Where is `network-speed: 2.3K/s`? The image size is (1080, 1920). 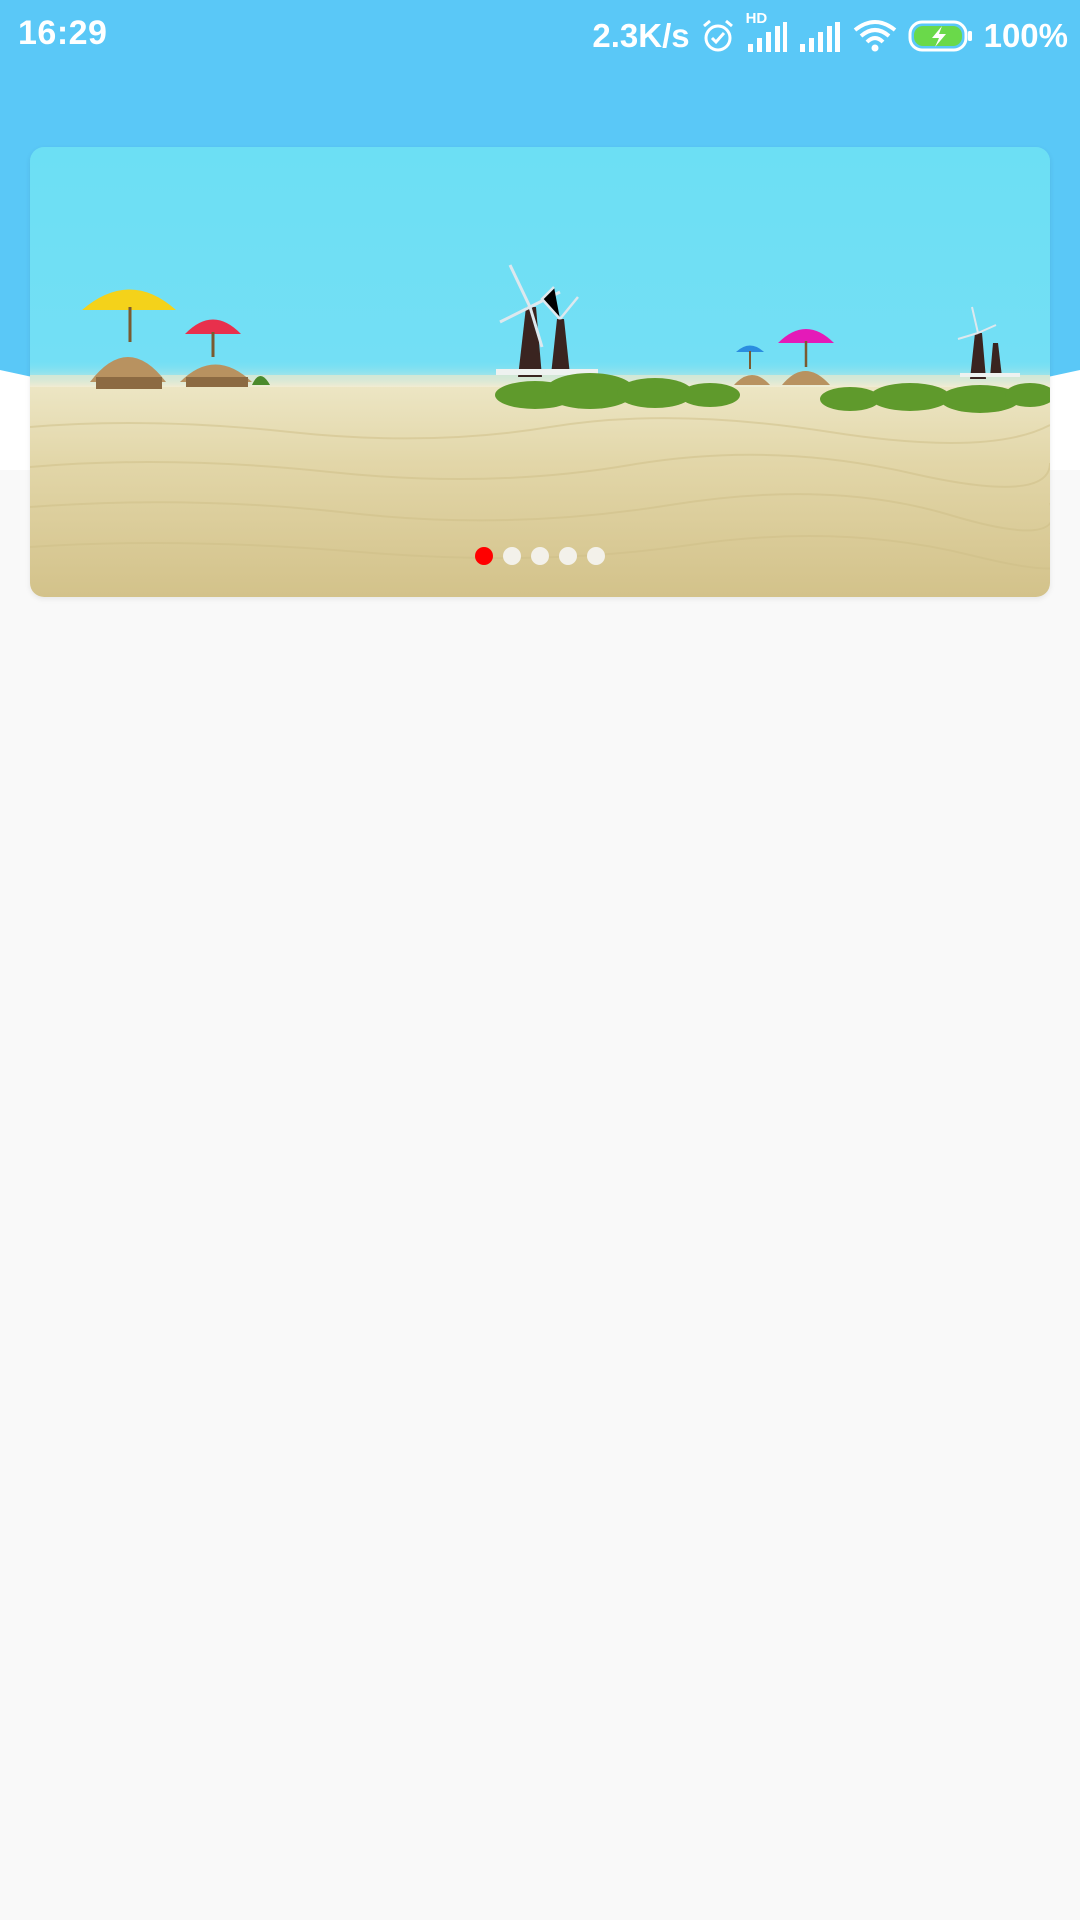 network-speed: 2.3K/s is located at coordinates (641, 35).